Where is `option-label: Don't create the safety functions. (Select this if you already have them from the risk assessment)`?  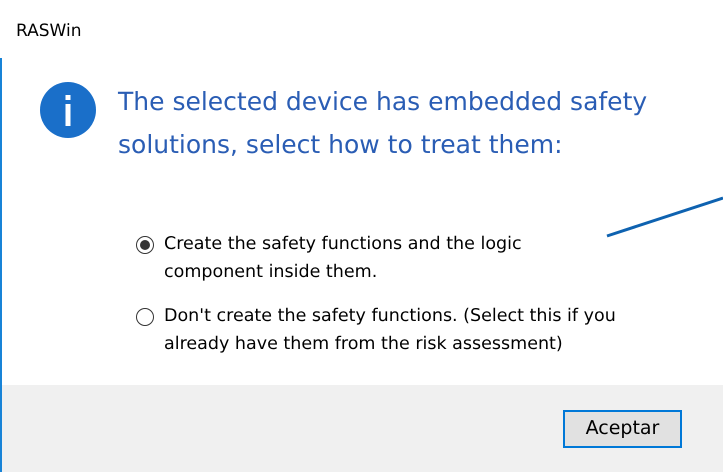
option-label: Don't create the safety functions. (Select this if you already have them from the risk assessment) is located at coordinates (390, 330).